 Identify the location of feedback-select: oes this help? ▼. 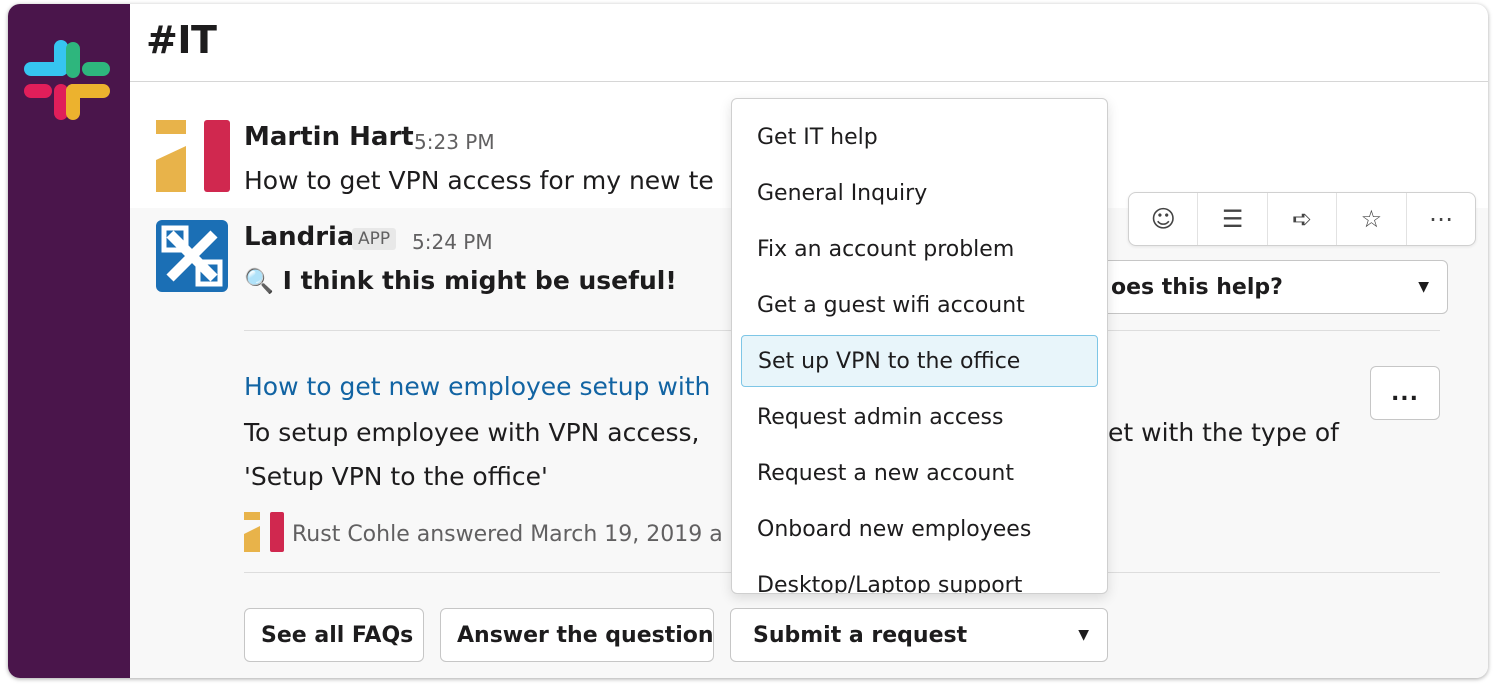
(1259, 287).